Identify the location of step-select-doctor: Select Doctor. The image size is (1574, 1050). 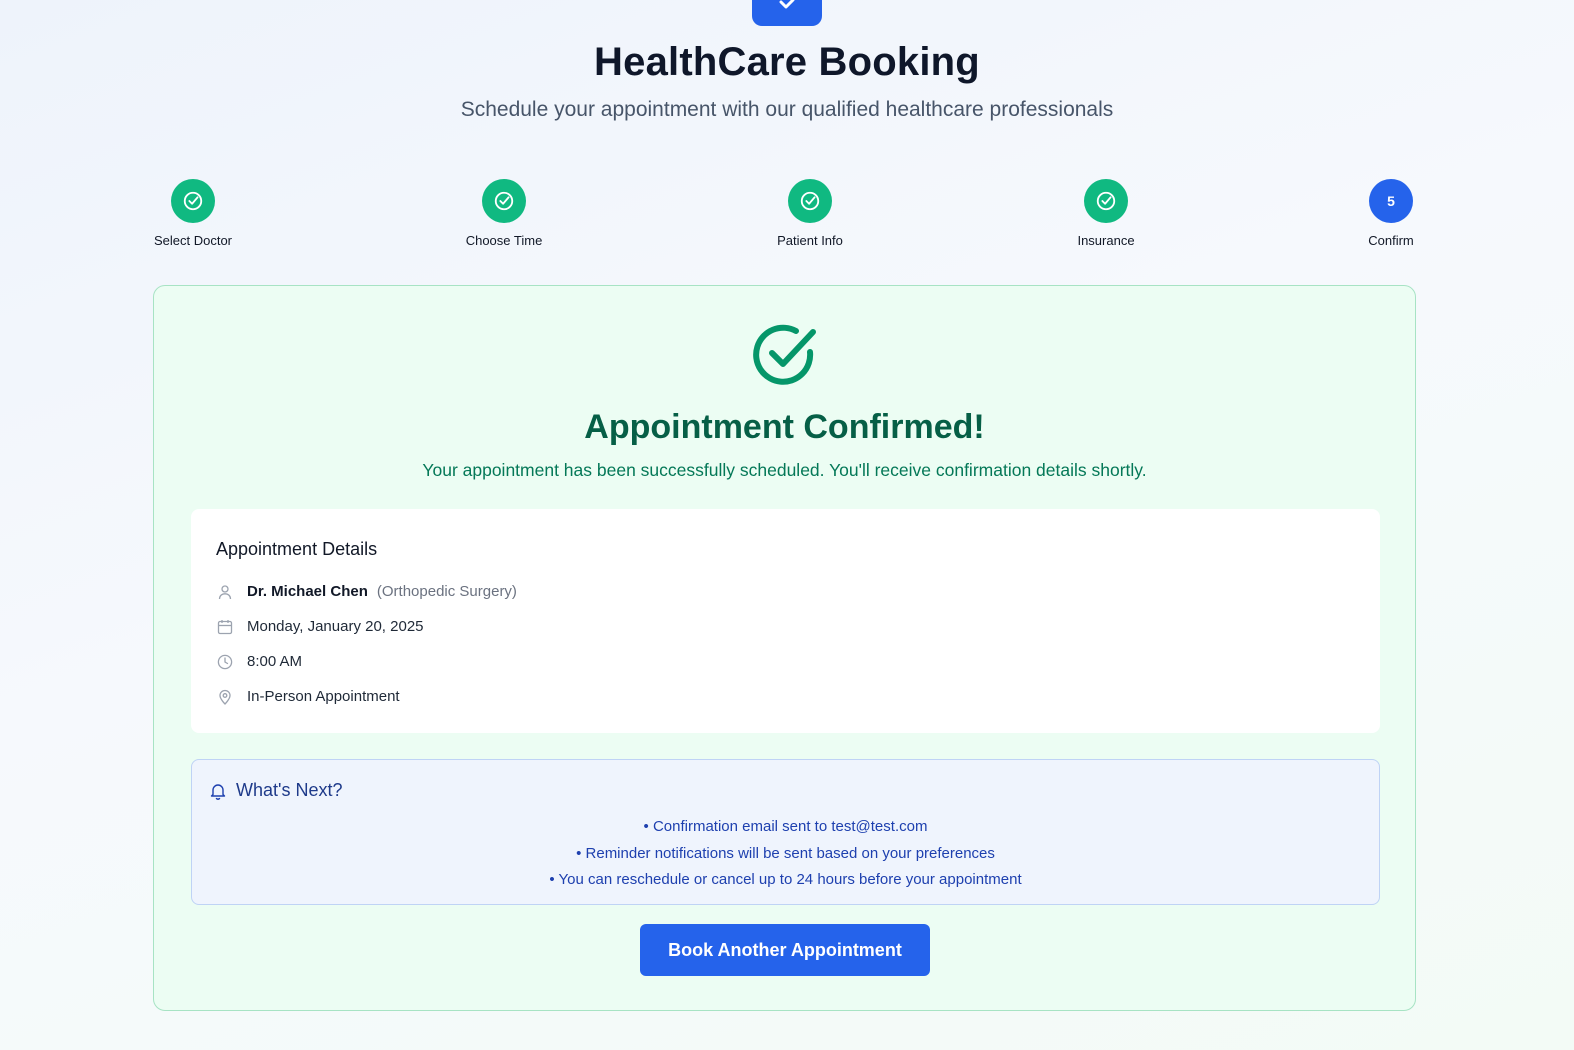
(193, 213).